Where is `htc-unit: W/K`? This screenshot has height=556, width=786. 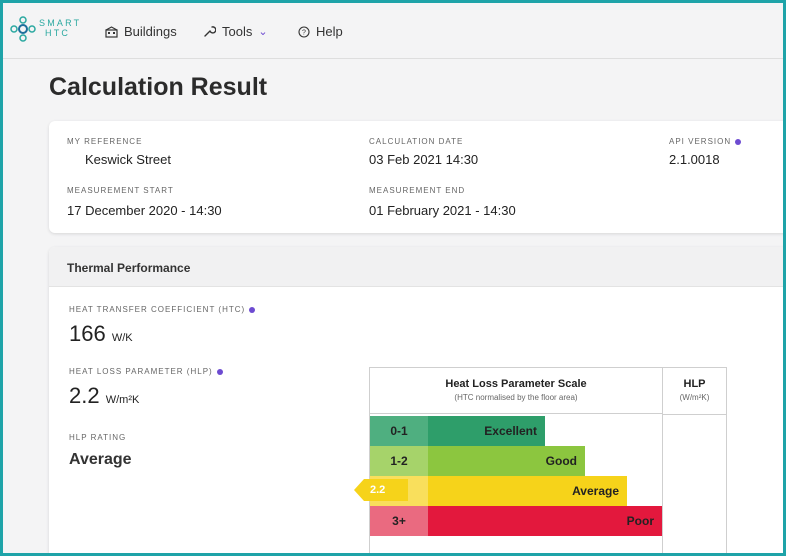 htc-unit: W/K is located at coordinates (122, 338).